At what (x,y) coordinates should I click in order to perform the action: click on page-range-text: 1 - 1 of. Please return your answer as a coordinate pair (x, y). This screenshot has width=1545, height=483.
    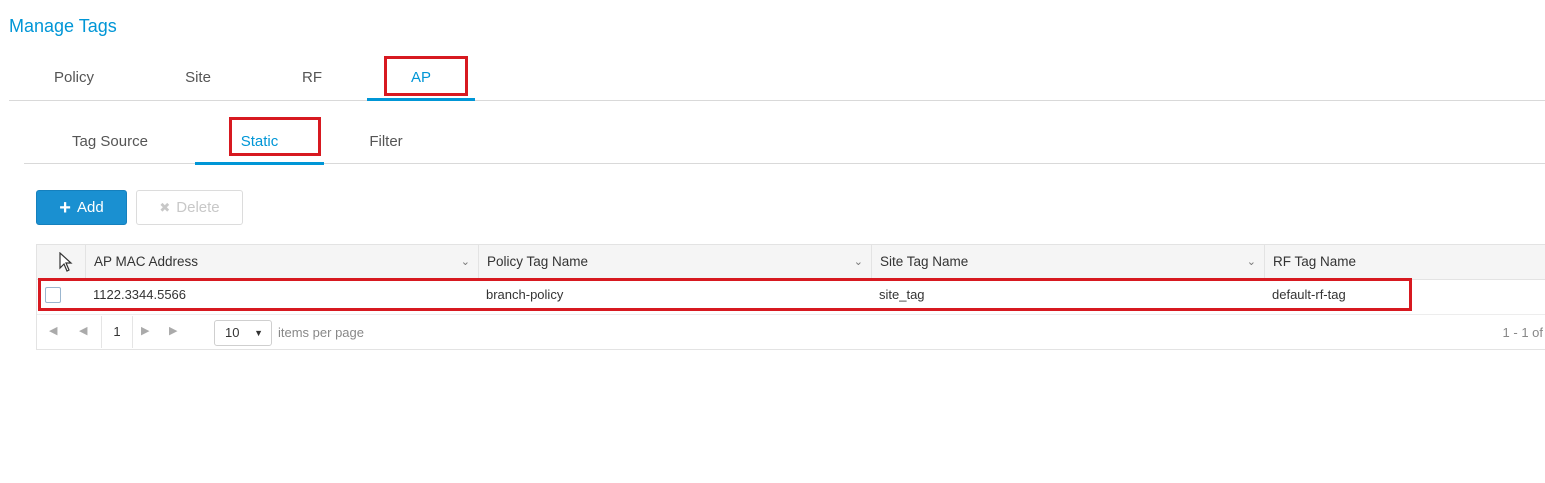
    Looking at the image, I should click on (1522, 332).